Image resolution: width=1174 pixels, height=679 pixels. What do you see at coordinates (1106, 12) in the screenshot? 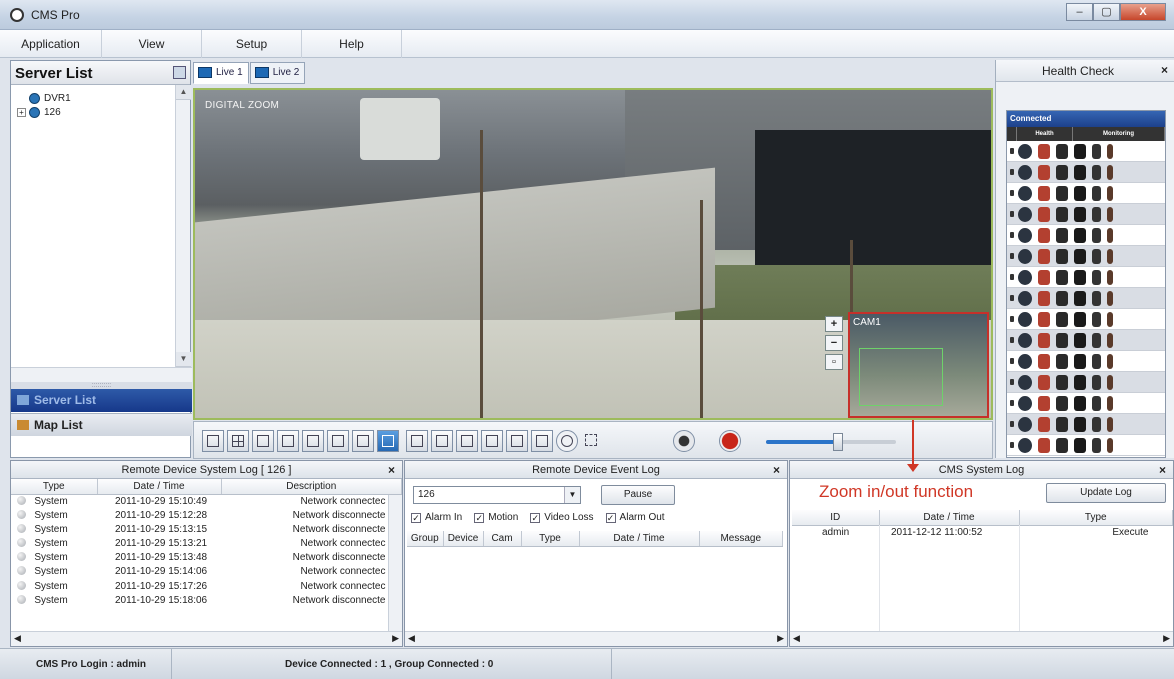
I see `maximize-button: ▢` at bounding box center [1106, 12].